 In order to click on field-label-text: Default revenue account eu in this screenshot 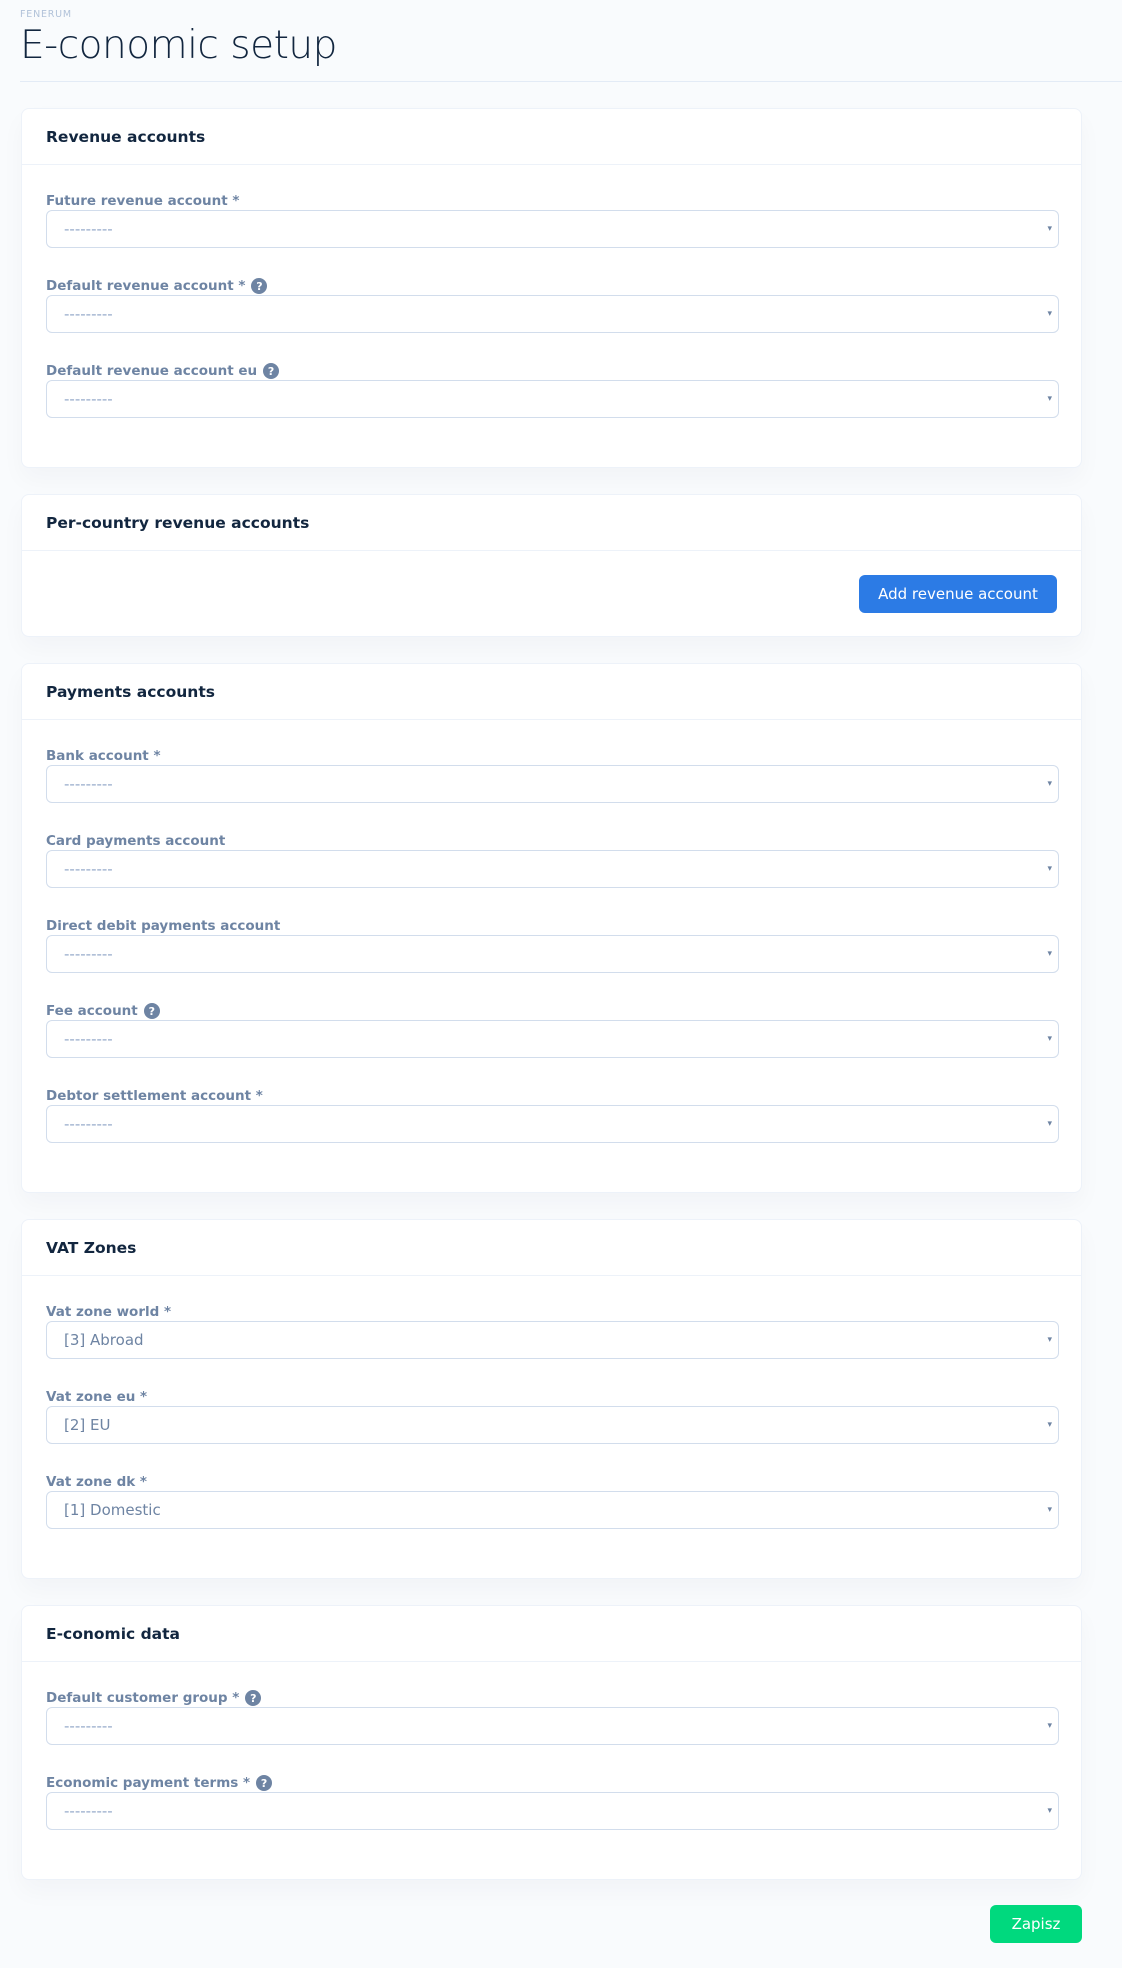, I will do `click(152, 371)`.